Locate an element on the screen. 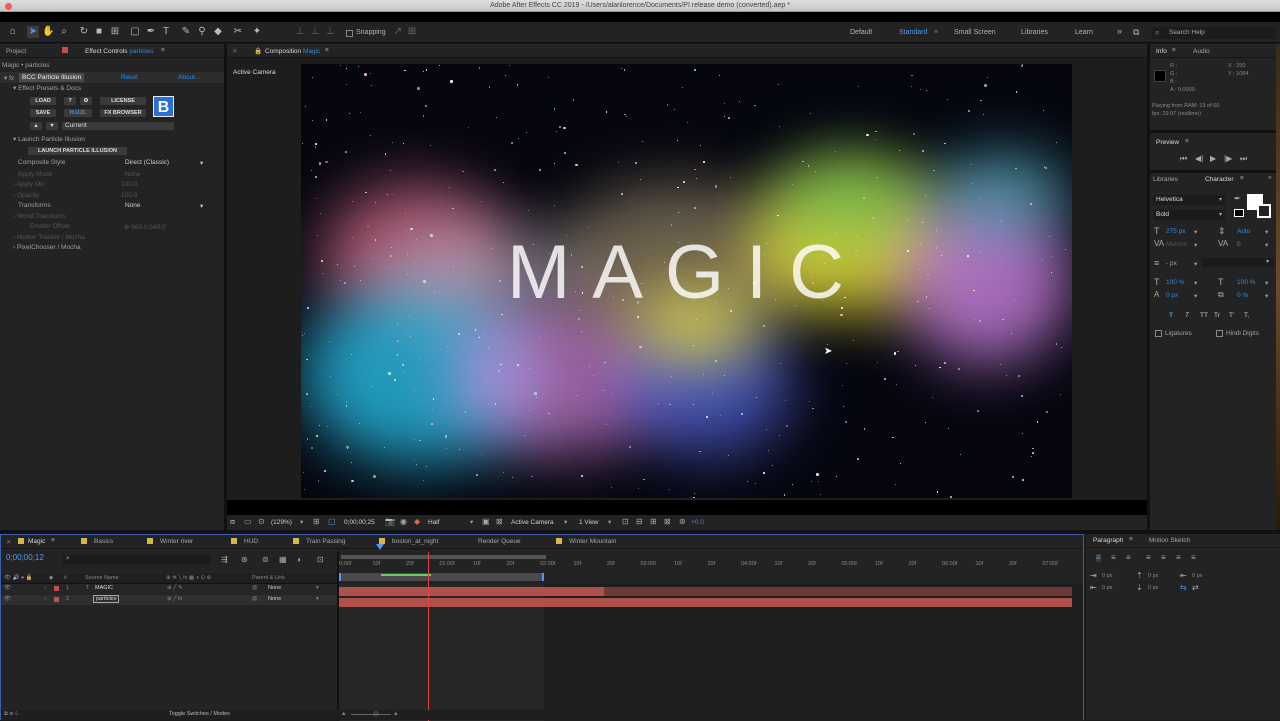  work-area-range is located at coordinates (441, 577).